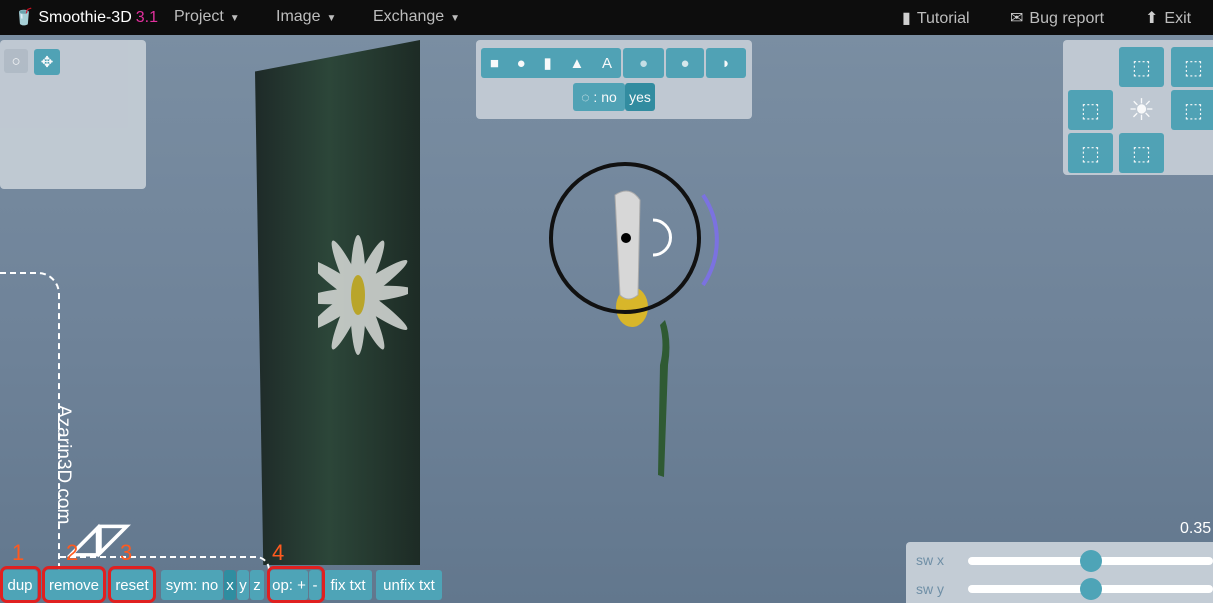 The height and width of the screenshot is (603, 1213). What do you see at coordinates (132, 584) in the screenshot?
I see `highlight-reset` at bounding box center [132, 584].